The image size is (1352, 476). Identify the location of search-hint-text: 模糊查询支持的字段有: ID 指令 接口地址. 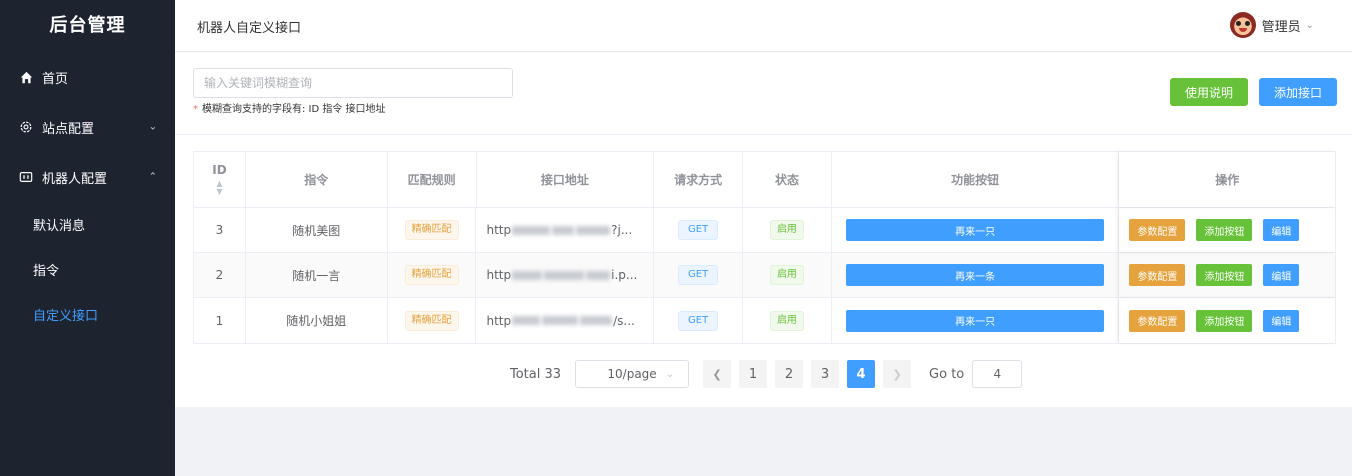
(294, 109).